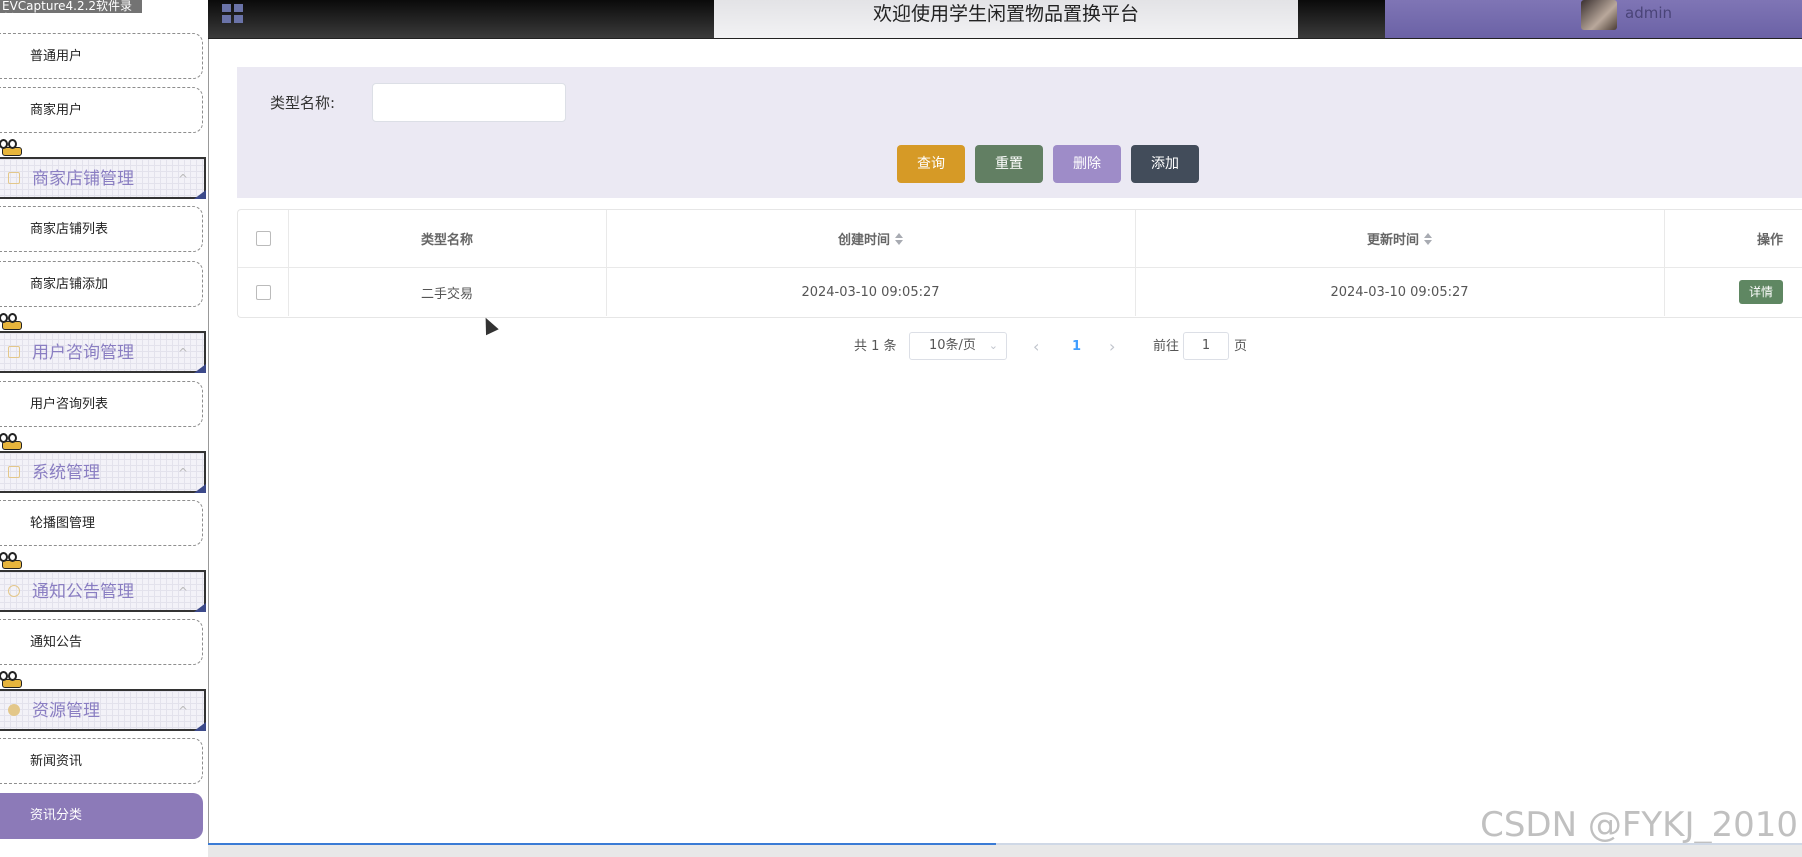 The image size is (1802, 857). Describe the element at coordinates (447, 238) in the screenshot. I see `column-header-type-name: 类型名称` at that location.